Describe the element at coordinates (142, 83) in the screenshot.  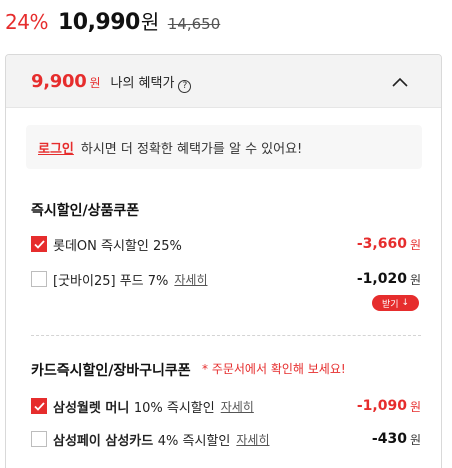
I see `benefit-price-label: 나의 혜택가` at that location.